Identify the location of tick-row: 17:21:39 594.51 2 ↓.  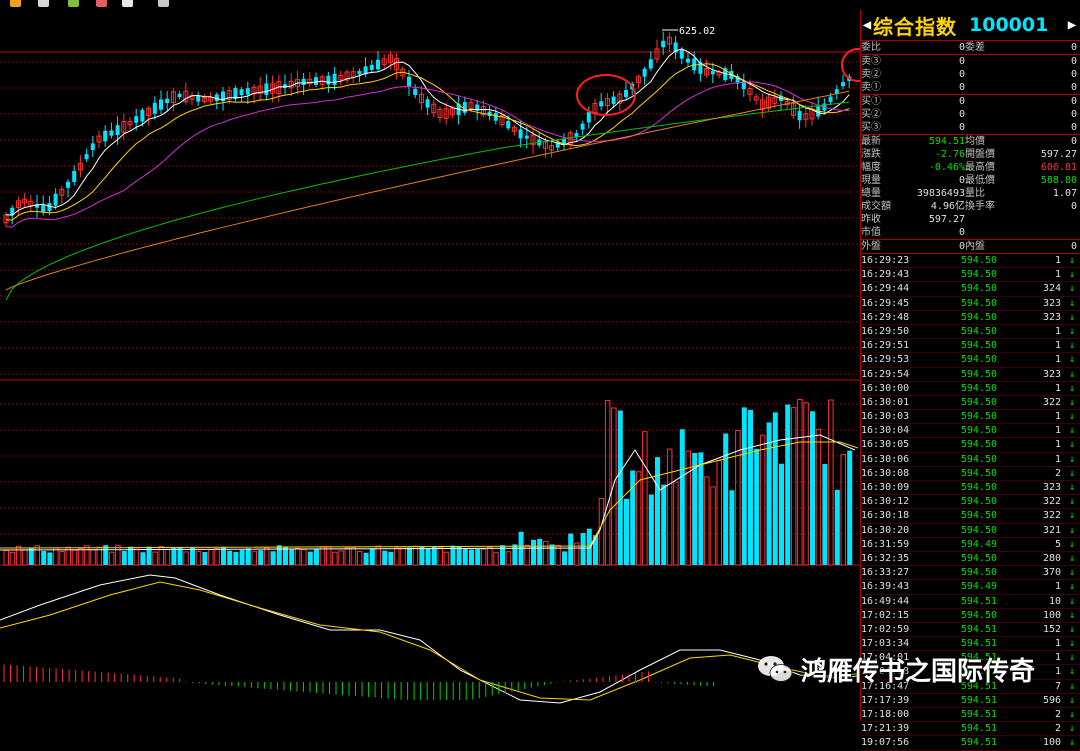
(970, 729).